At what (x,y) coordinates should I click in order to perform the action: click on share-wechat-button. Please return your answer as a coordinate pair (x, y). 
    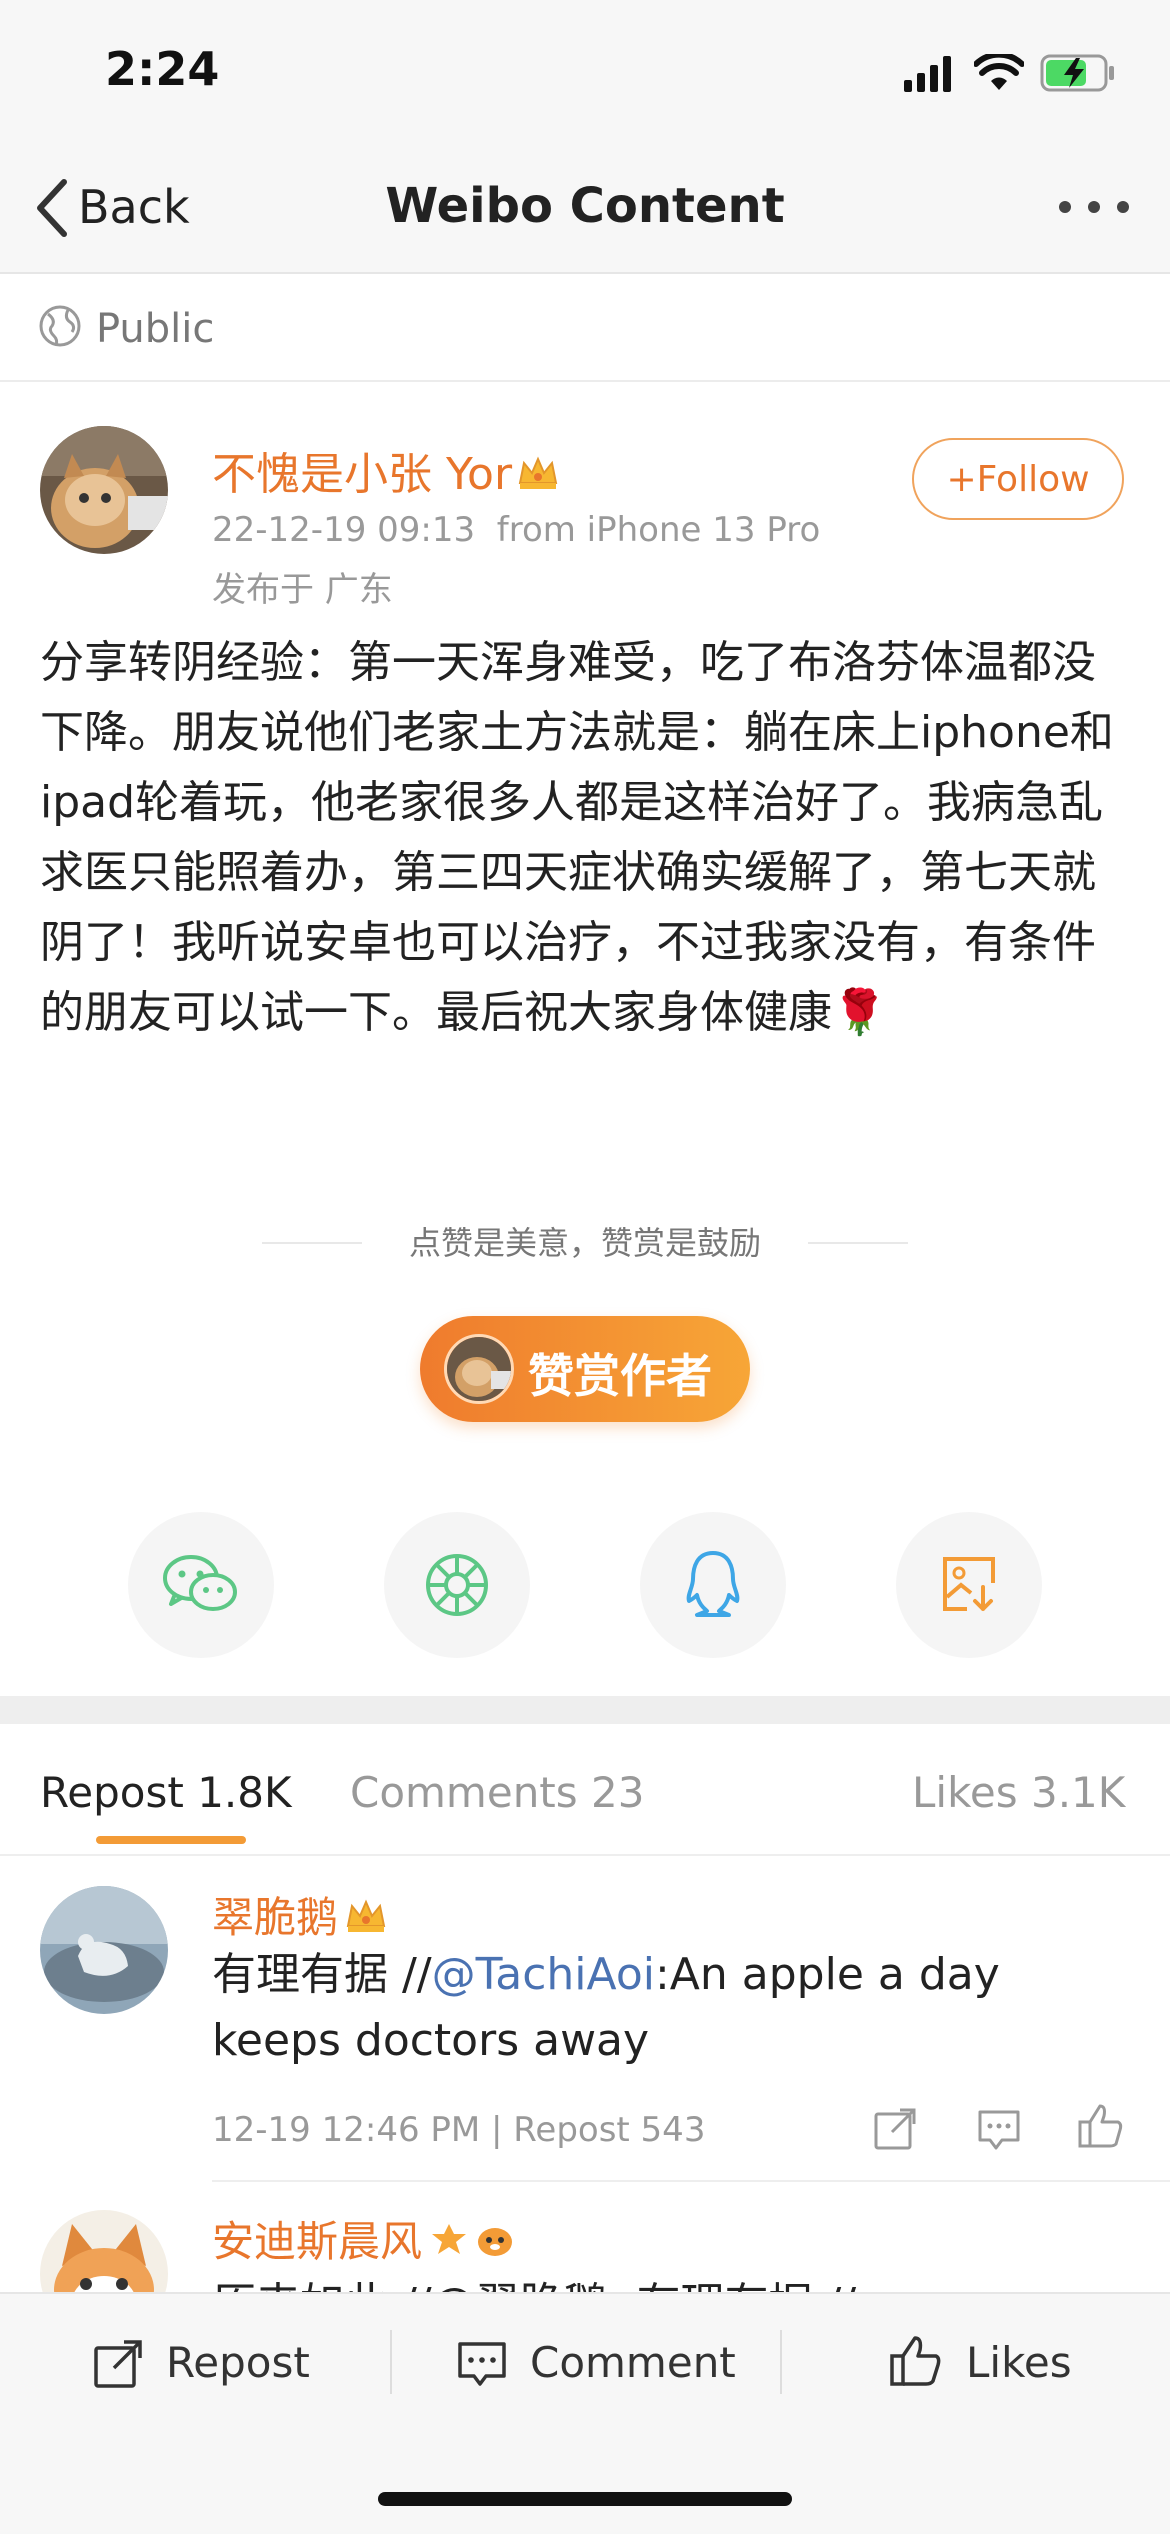
    Looking at the image, I should click on (201, 1585).